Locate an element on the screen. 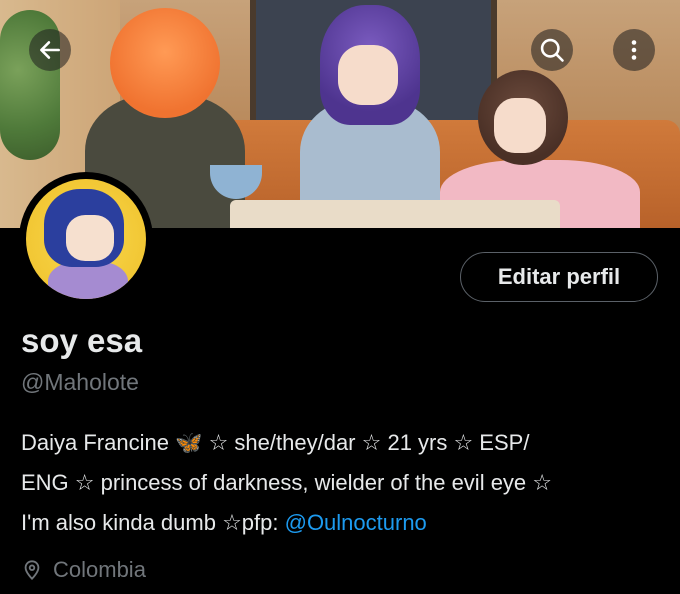 The width and height of the screenshot is (680, 594). bio-text-1: Daiya Francine is located at coordinates (98, 442).